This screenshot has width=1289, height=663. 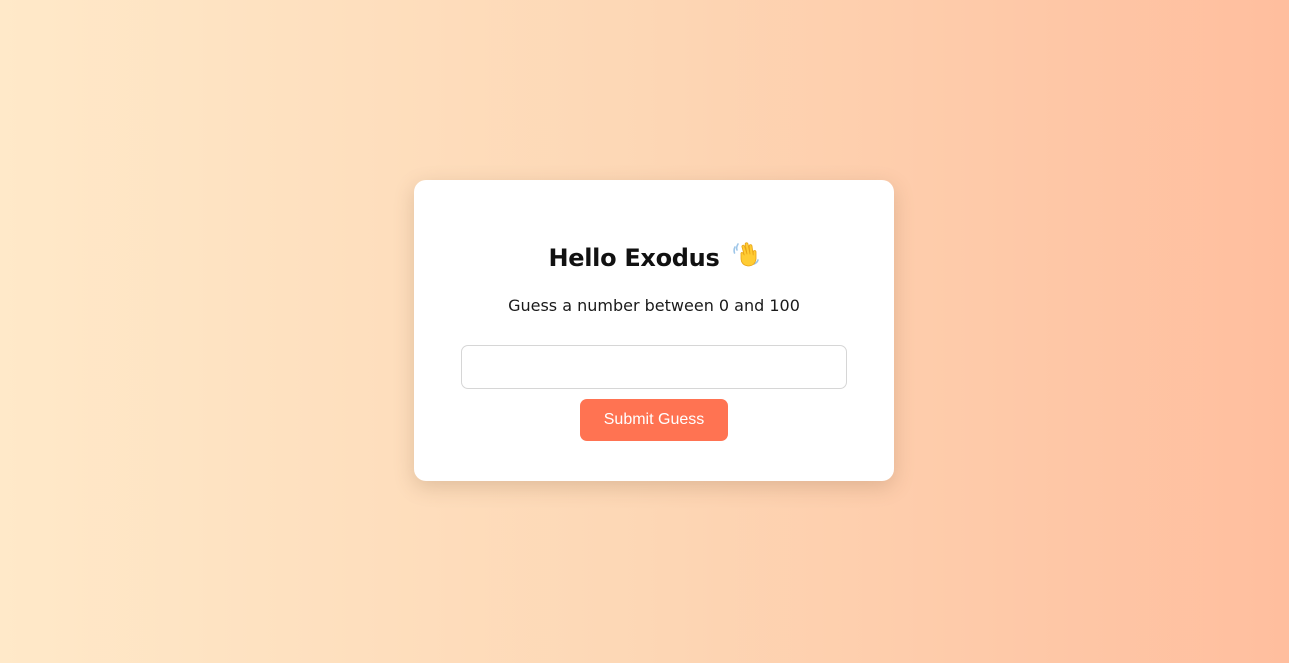 I want to click on page-title: Hello Exodus, so click(x=654, y=258).